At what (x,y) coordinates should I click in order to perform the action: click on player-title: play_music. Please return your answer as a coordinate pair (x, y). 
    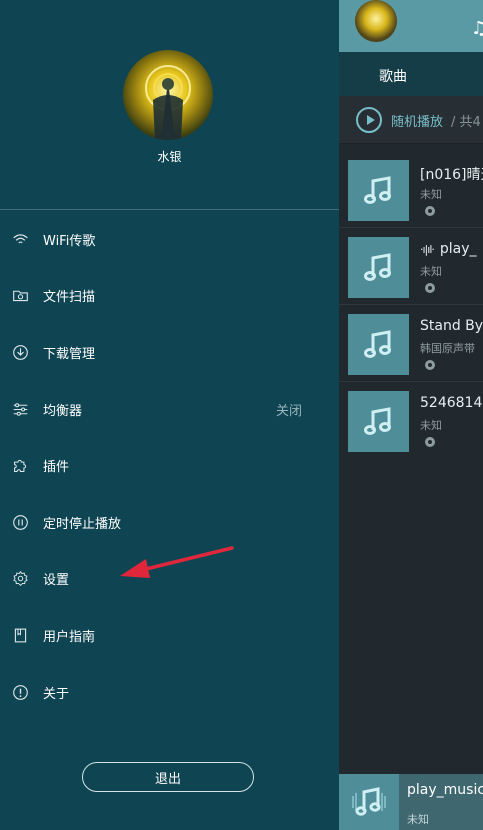
    Looking at the image, I should click on (445, 790).